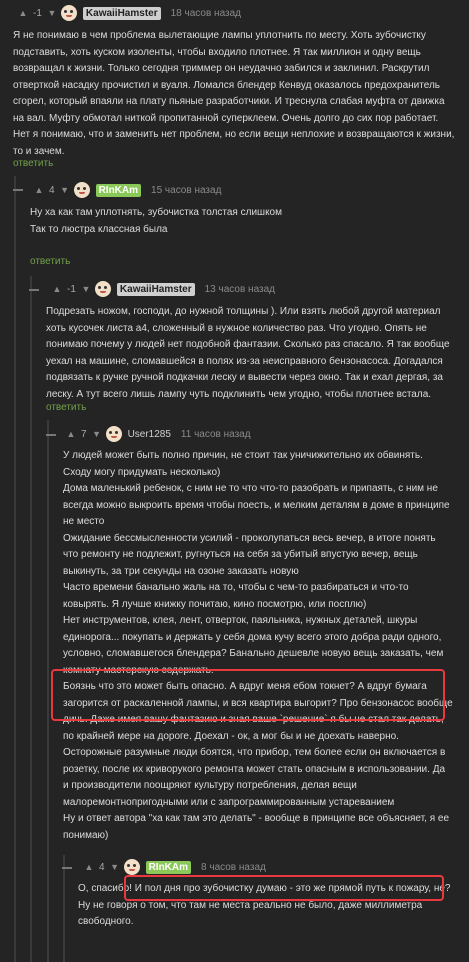  I want to click on comment-time: 15 часов назад, so click(186, 190).